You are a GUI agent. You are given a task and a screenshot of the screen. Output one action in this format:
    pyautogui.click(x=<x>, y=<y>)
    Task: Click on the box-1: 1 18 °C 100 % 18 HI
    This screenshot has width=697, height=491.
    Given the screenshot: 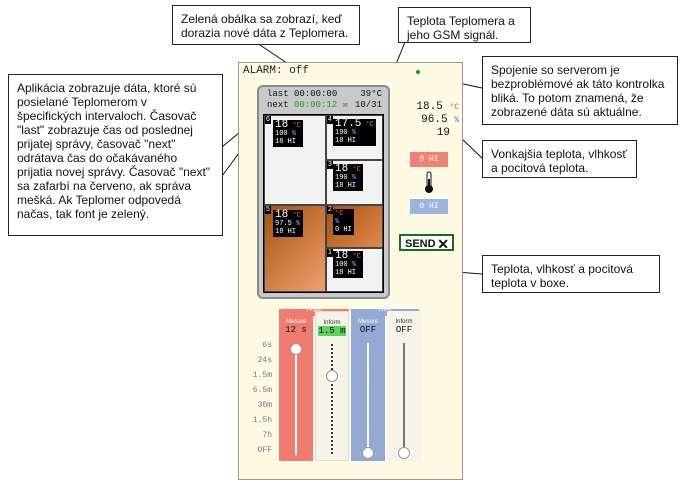 What is the action you would take?
    pyautogui.click(x=354, y=270)
    